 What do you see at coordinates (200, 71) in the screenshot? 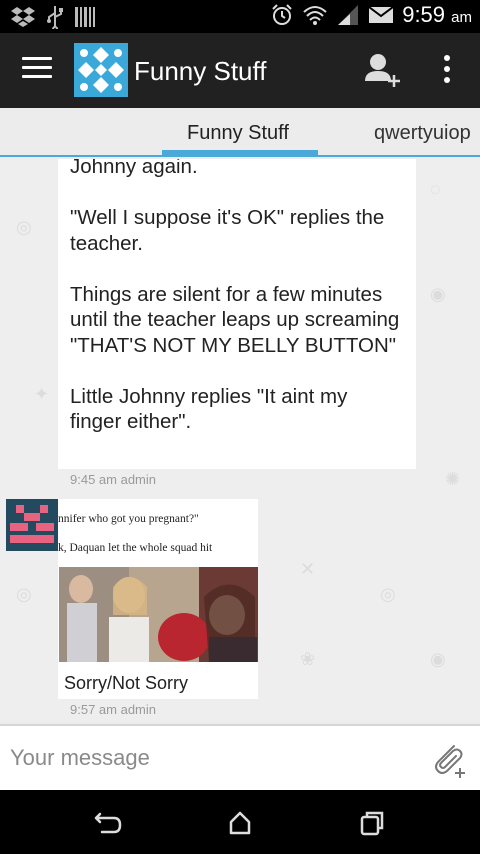
I see `app-title: Funny Stuff` at bounding box center [200, 71].